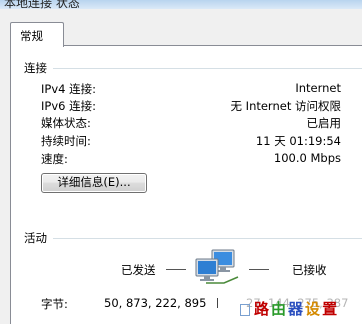 The image size is (362, 324). I want to click on received-label: 已接收, so click(309, 270).